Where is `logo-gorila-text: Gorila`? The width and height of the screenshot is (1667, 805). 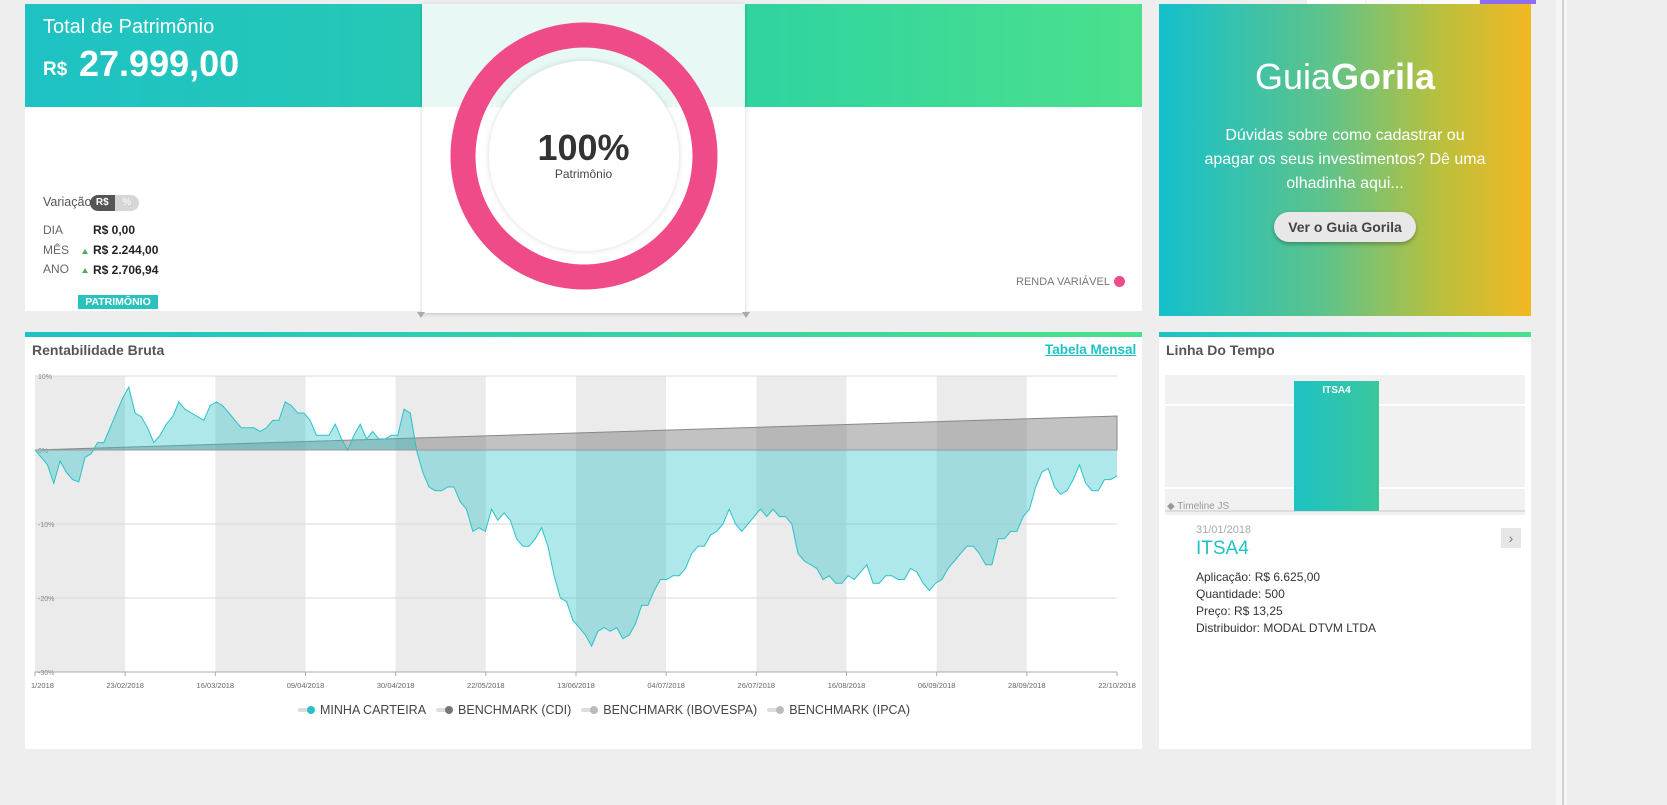
logo-gorila-text: Gorila is located at coordinates (1383, 76).